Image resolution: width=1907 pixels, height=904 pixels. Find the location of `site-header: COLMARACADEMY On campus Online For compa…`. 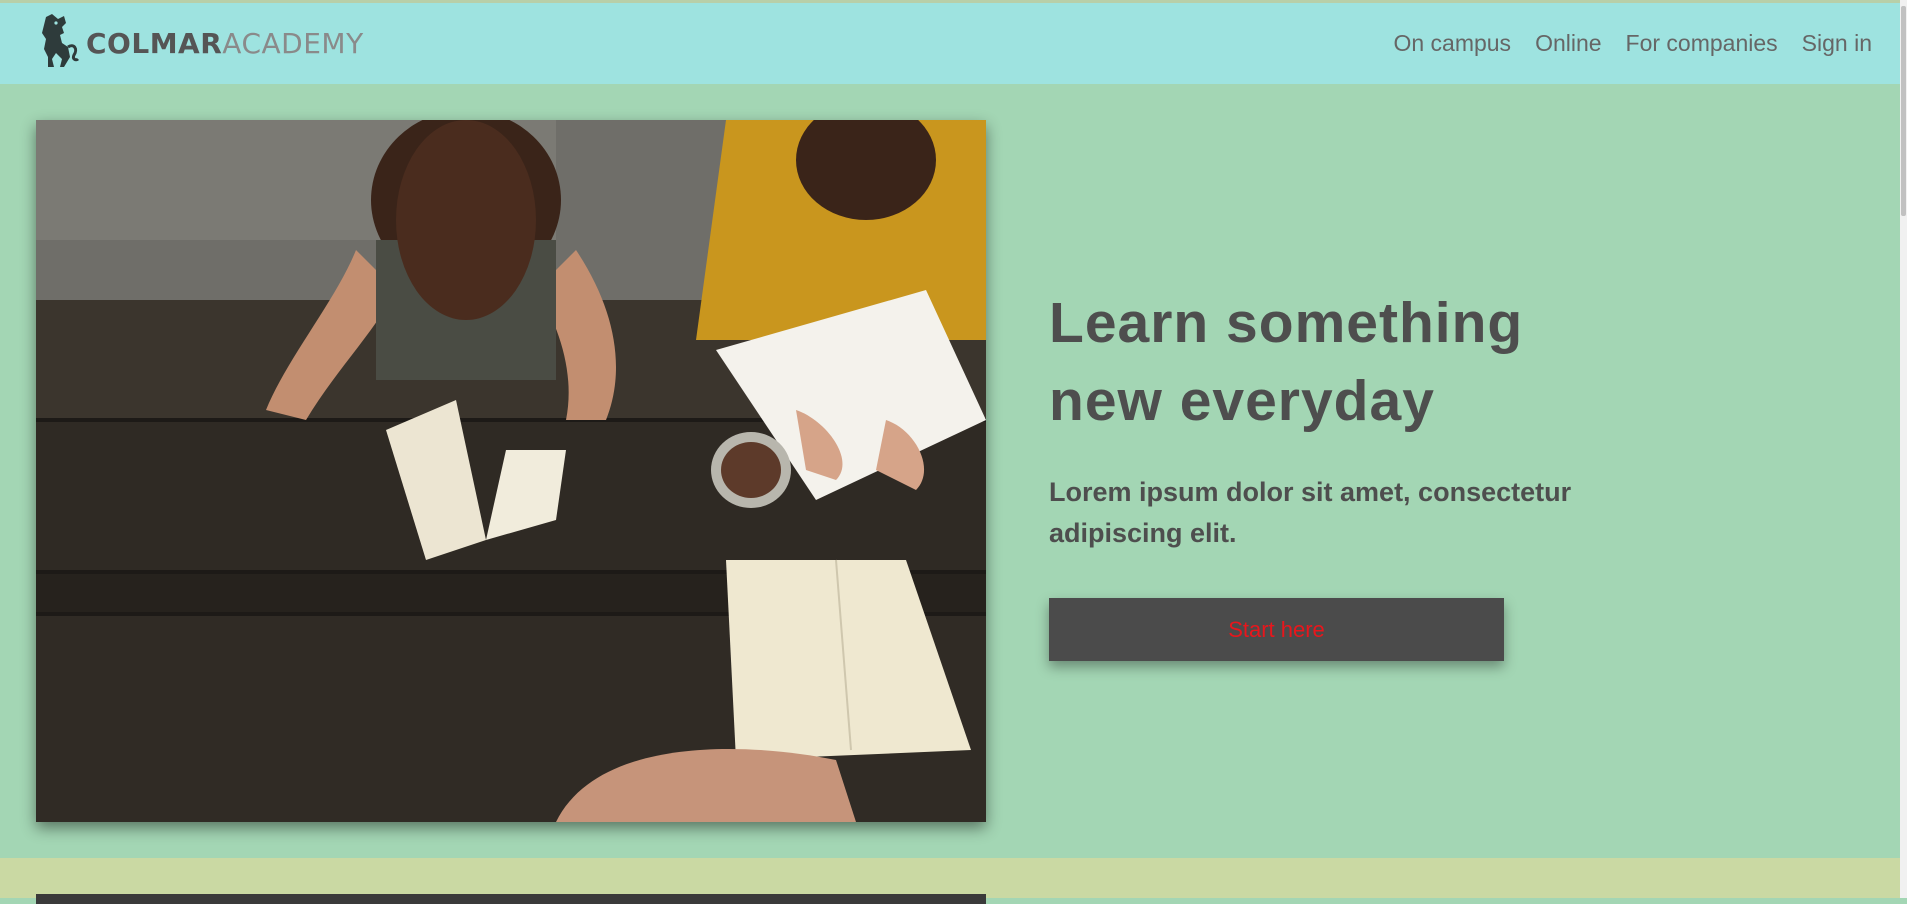

site-header: COLMARACADEMY On campus Online For compa… is located at coordinates (950, 43).